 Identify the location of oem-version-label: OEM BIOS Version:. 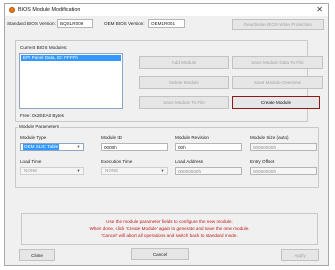
(124, 23).